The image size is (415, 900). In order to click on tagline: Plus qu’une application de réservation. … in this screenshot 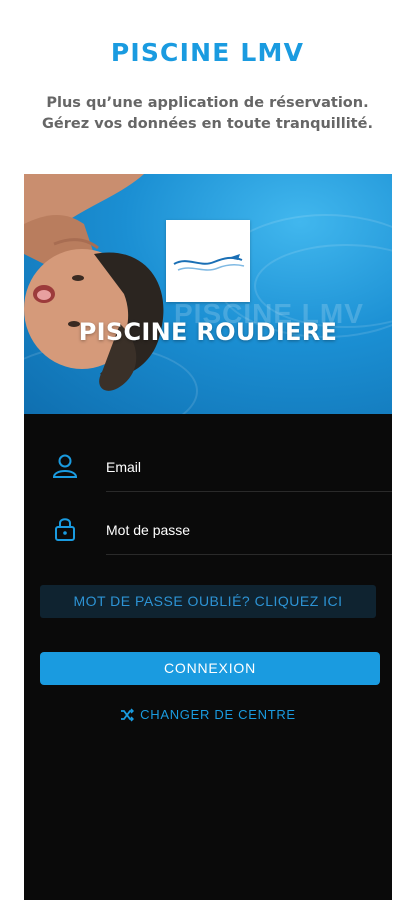, I will do `click(207, 114)`.